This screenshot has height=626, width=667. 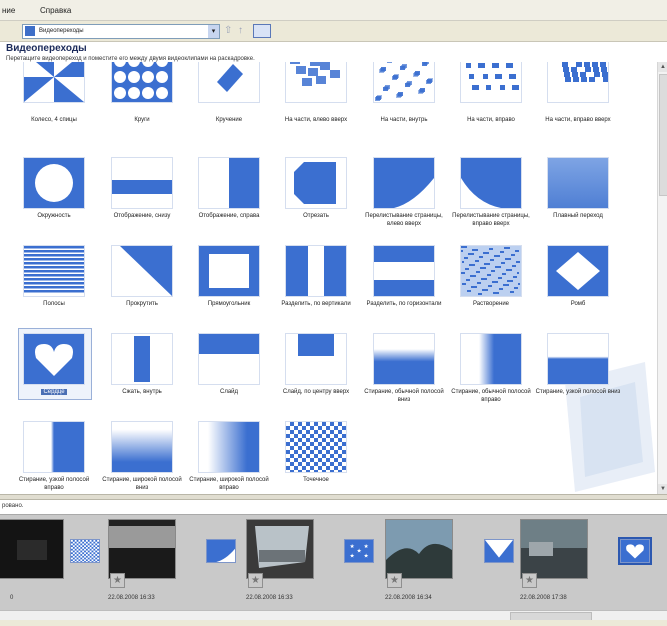 What do you see at coordinates (578, 392) in the screenshot?
I see `transition-label: Стирание, узкой полосой вниз` at bounding box center [578, 392].